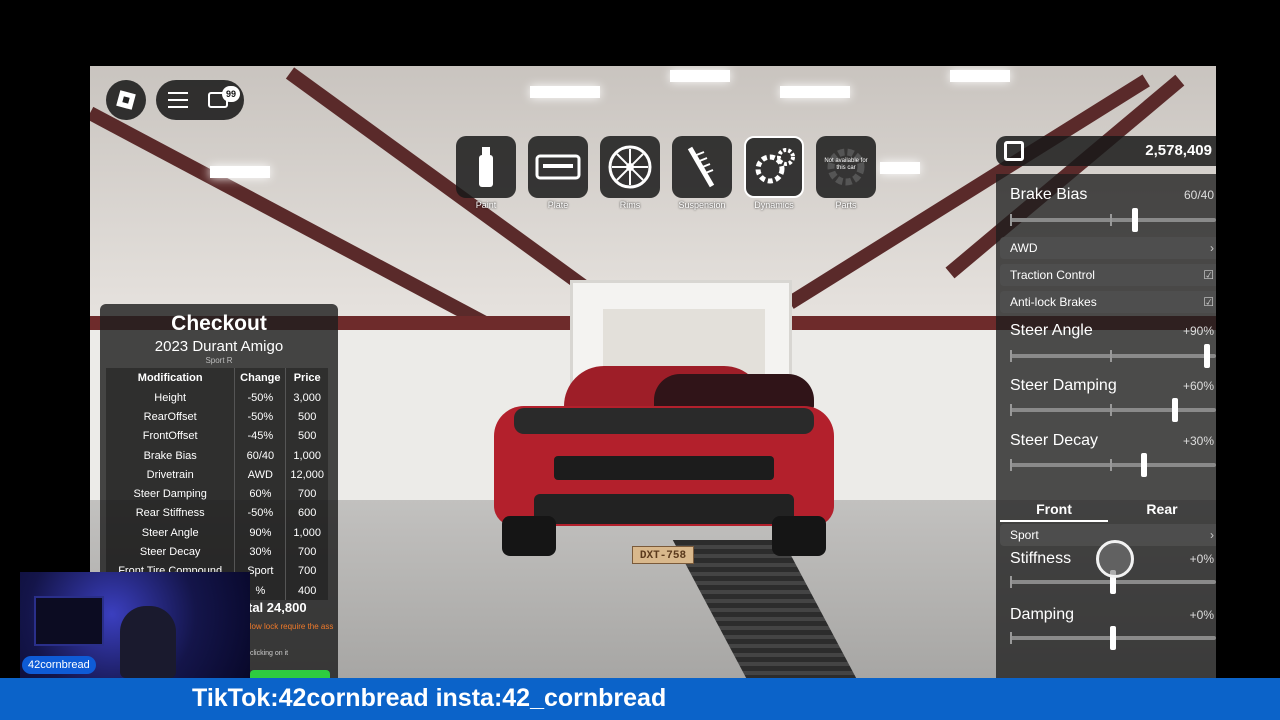  Describe the element at coordinates (846, 205) in the screenshot. I see `tool-parts-label: Parts` at that location.